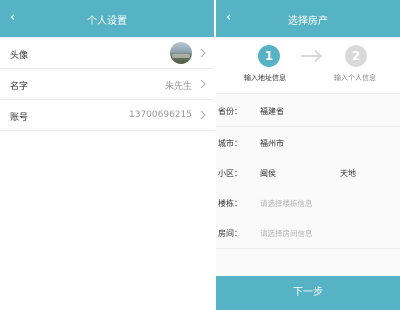 The height and width of the screenshot is (310, 400). Describe the element at coordinates (308, 65) in the screenshot. I see `step-indicator: 1 输入地址信息 2 输入个人信息` at that location.